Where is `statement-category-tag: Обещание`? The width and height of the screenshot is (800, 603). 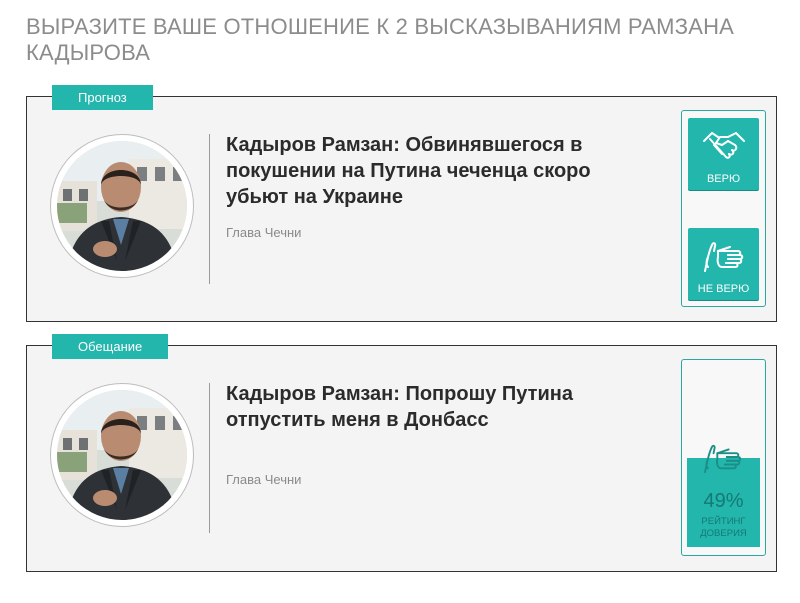
statement-category-tag: Обещание is located at coordinates (110, 346).